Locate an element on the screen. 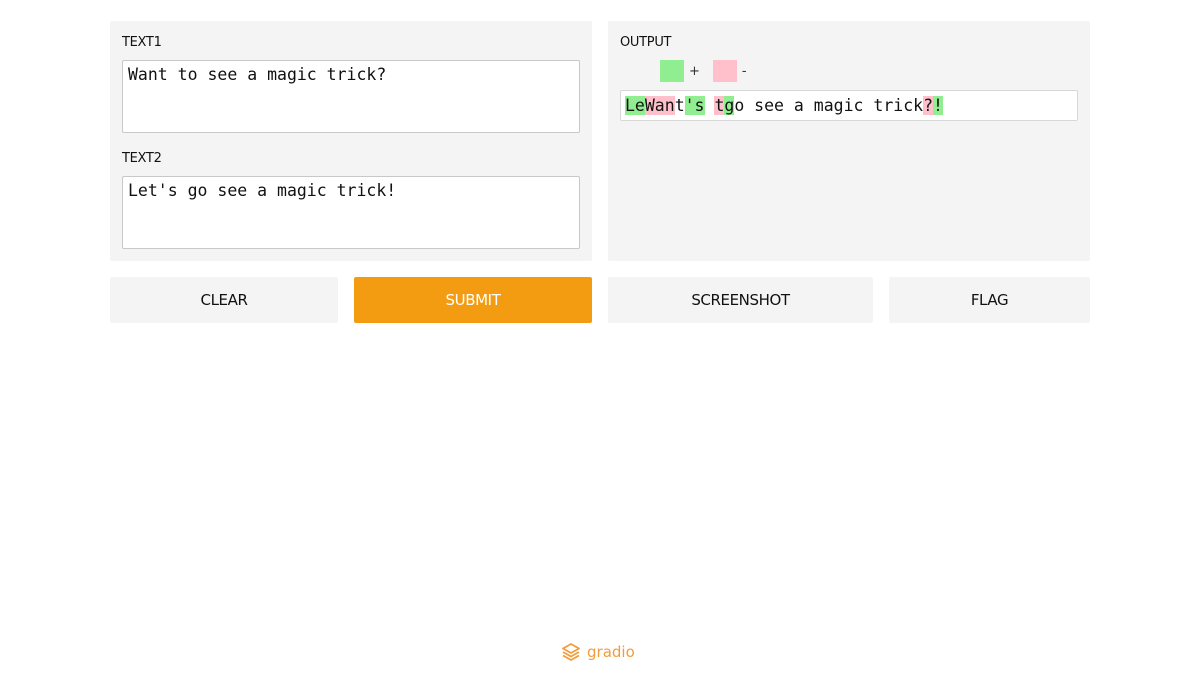 This screenshot has height=684, width=1200. diff-segment-added: 's is located at coordinates (694, 105).